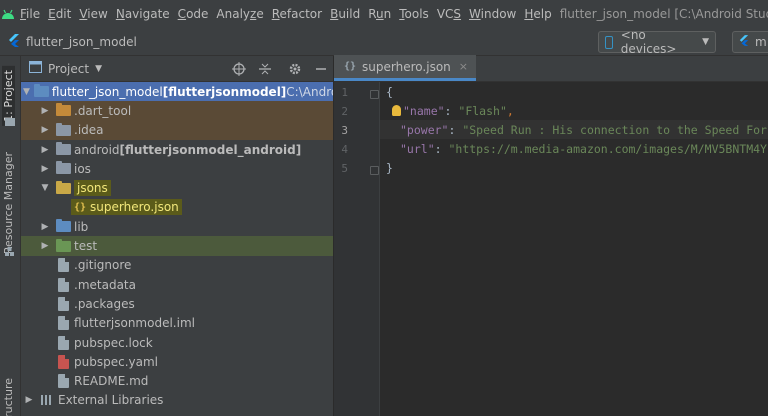  What do you see at coordinates (295, 69) in the screenshot?
I see `gear-icon` at bounding box center [295, 69].